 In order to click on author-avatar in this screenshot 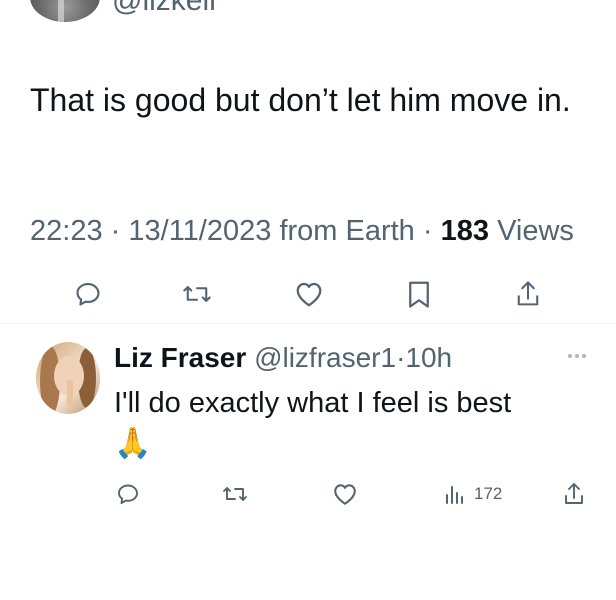, I will do `click(65, 11)`.